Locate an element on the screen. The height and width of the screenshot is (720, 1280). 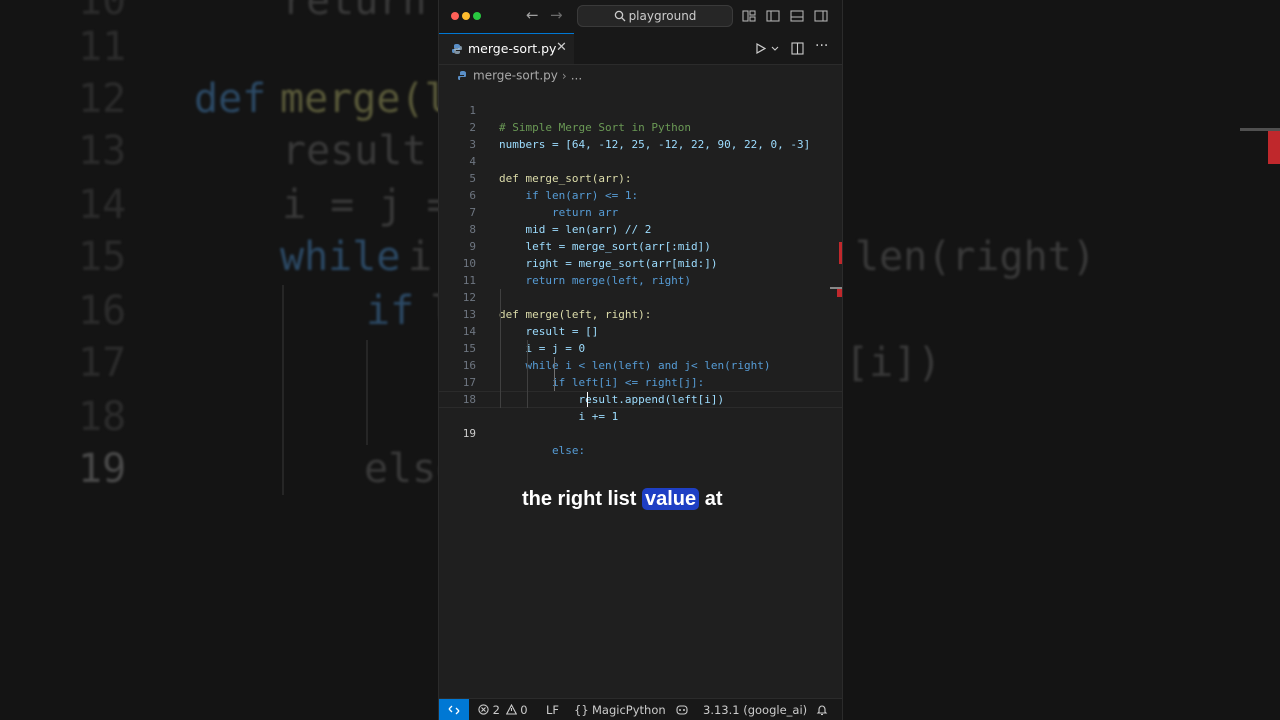
close-window-button is located at coordinates (455, 16).